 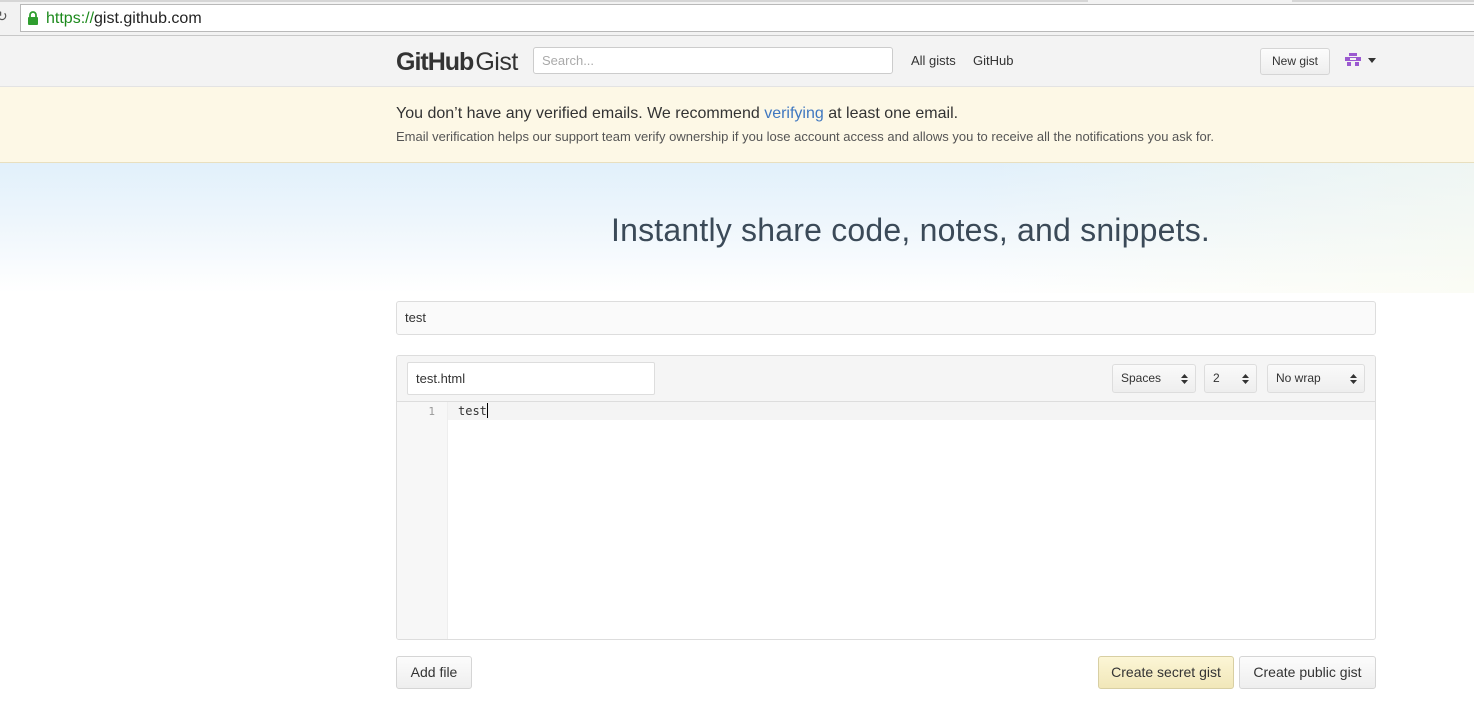 I want to click on notice-title-after: at least one email., so click(x=891, y=113).